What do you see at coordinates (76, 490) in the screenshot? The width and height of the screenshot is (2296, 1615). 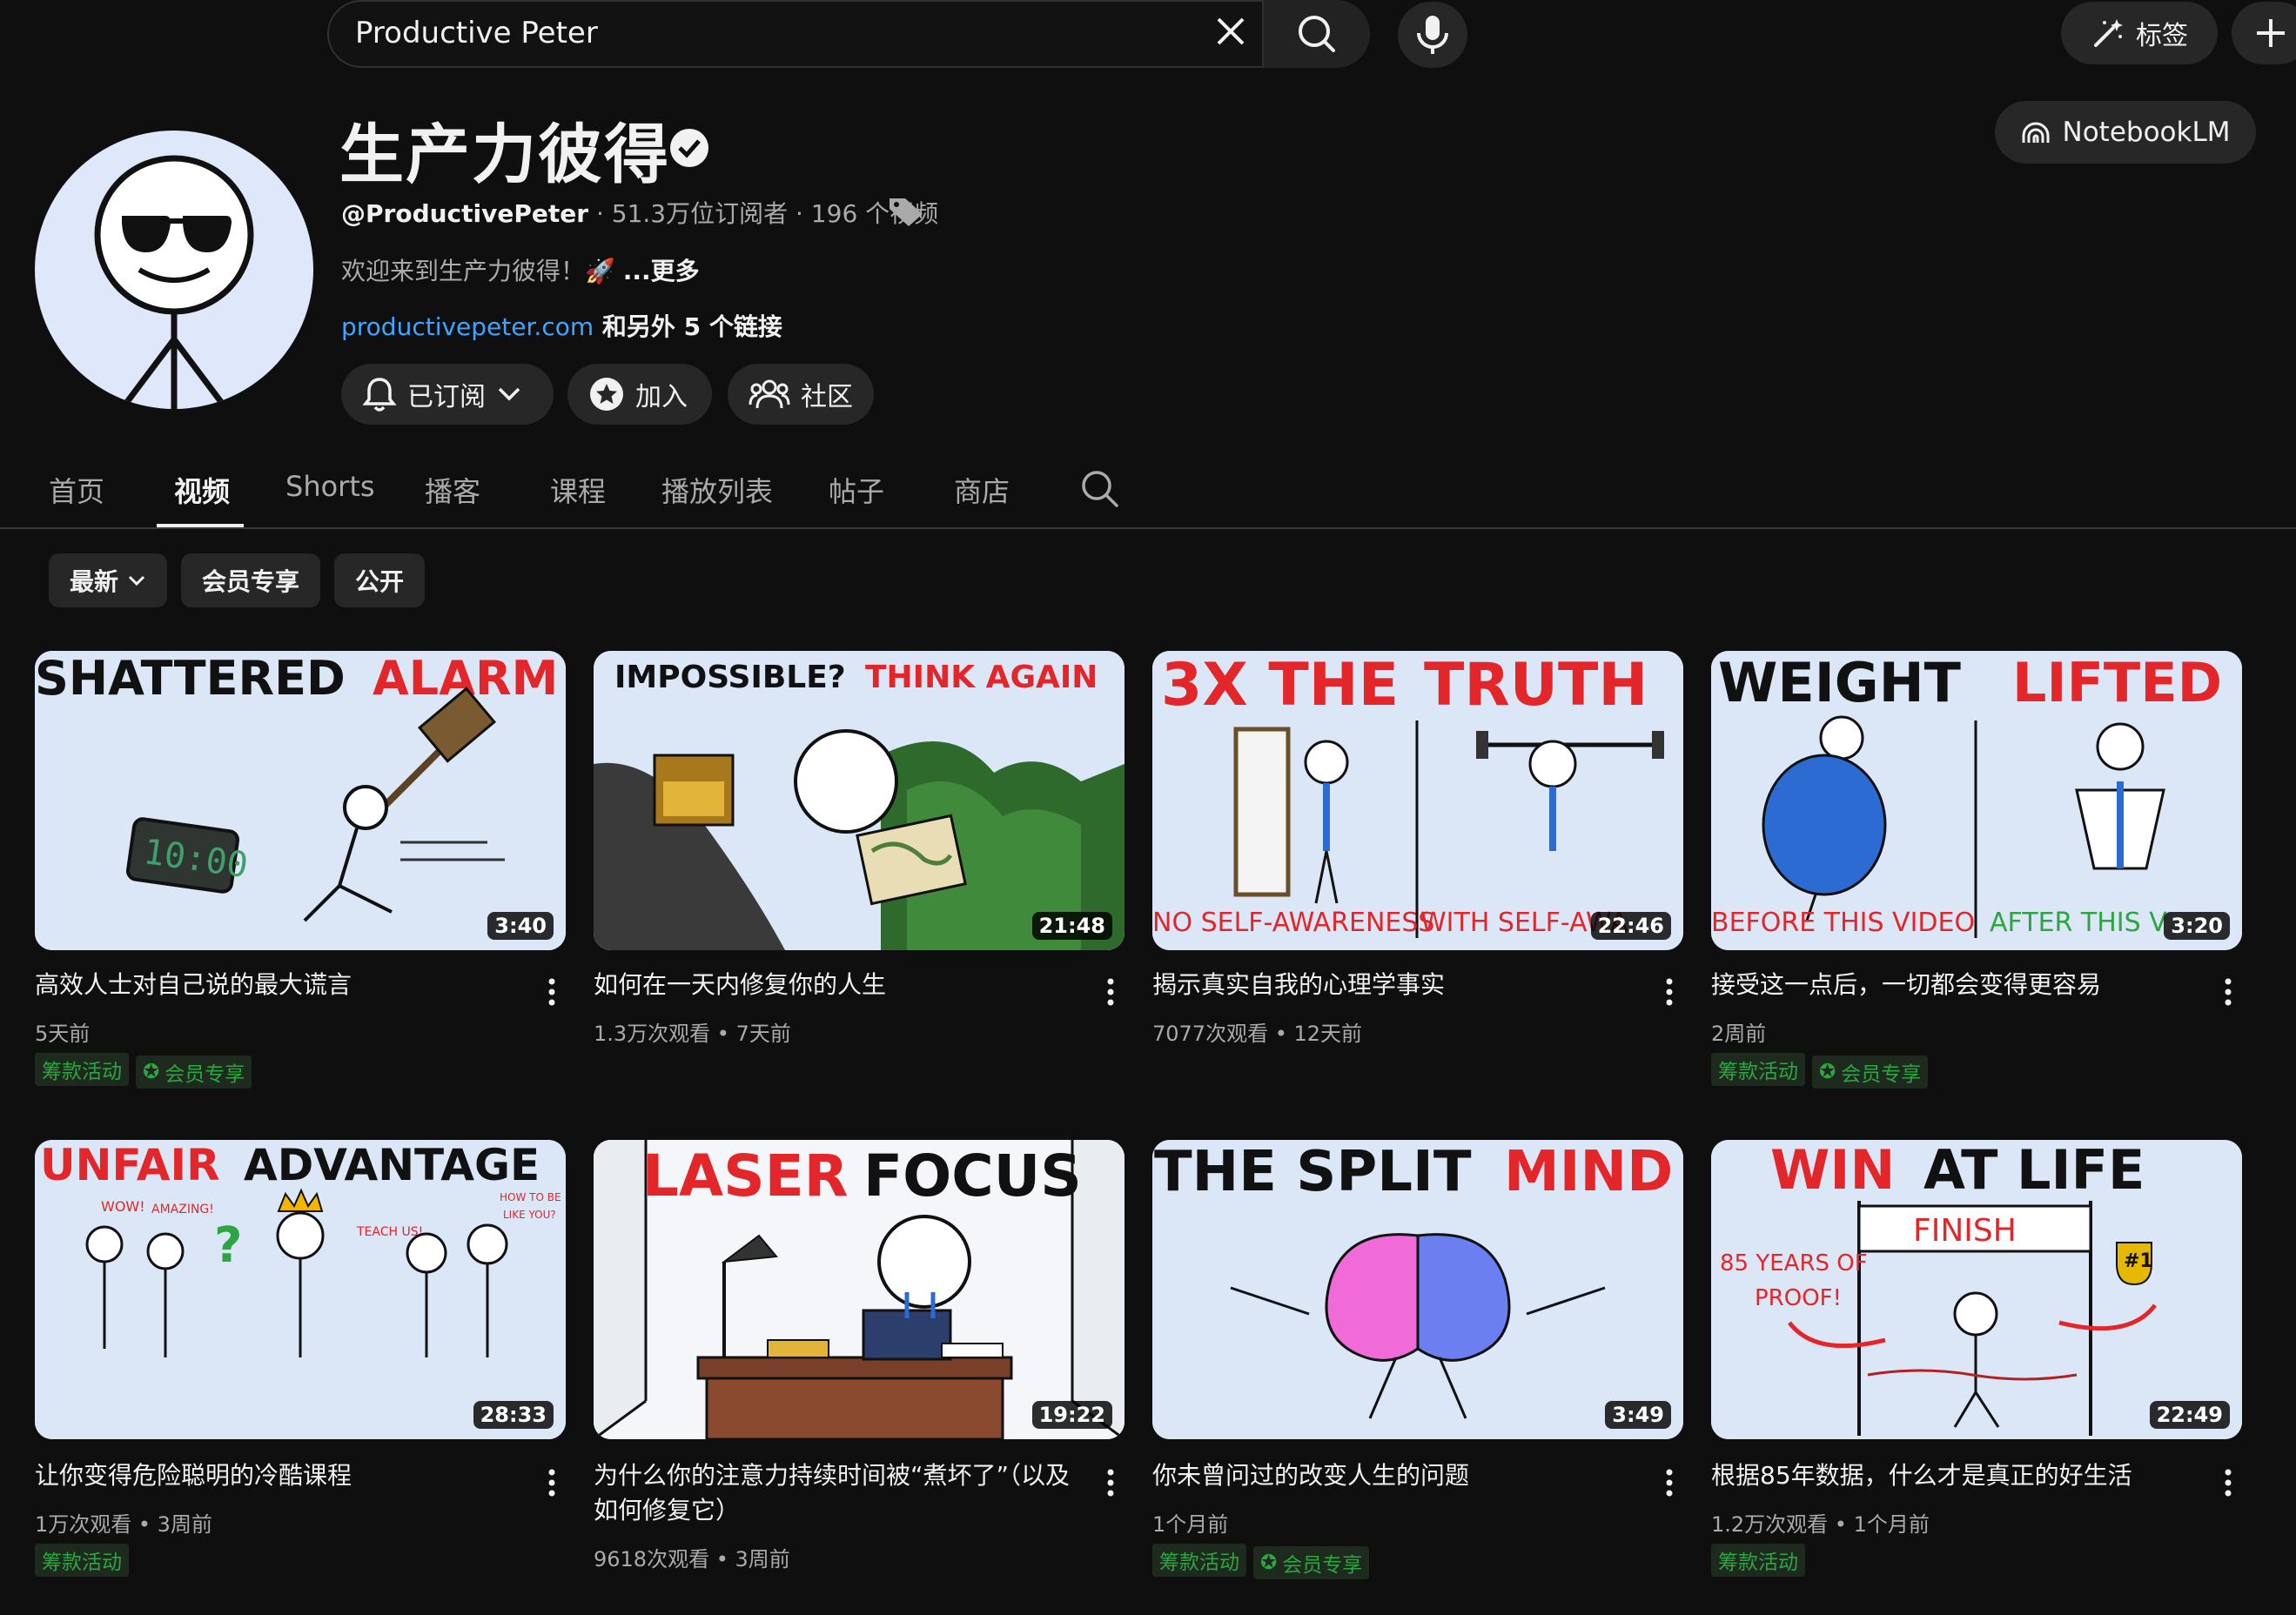 I see `tab-home: 首页` at bounding box center [76, 490].